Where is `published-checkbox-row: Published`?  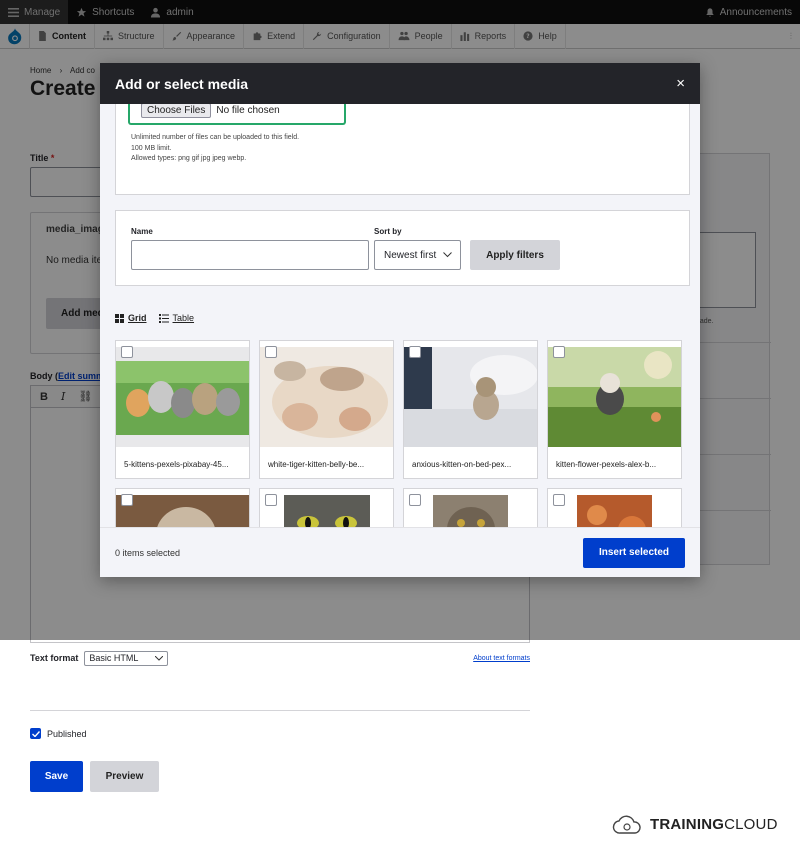
published-checkbox-row: Published is located at coordinates (58, 733).